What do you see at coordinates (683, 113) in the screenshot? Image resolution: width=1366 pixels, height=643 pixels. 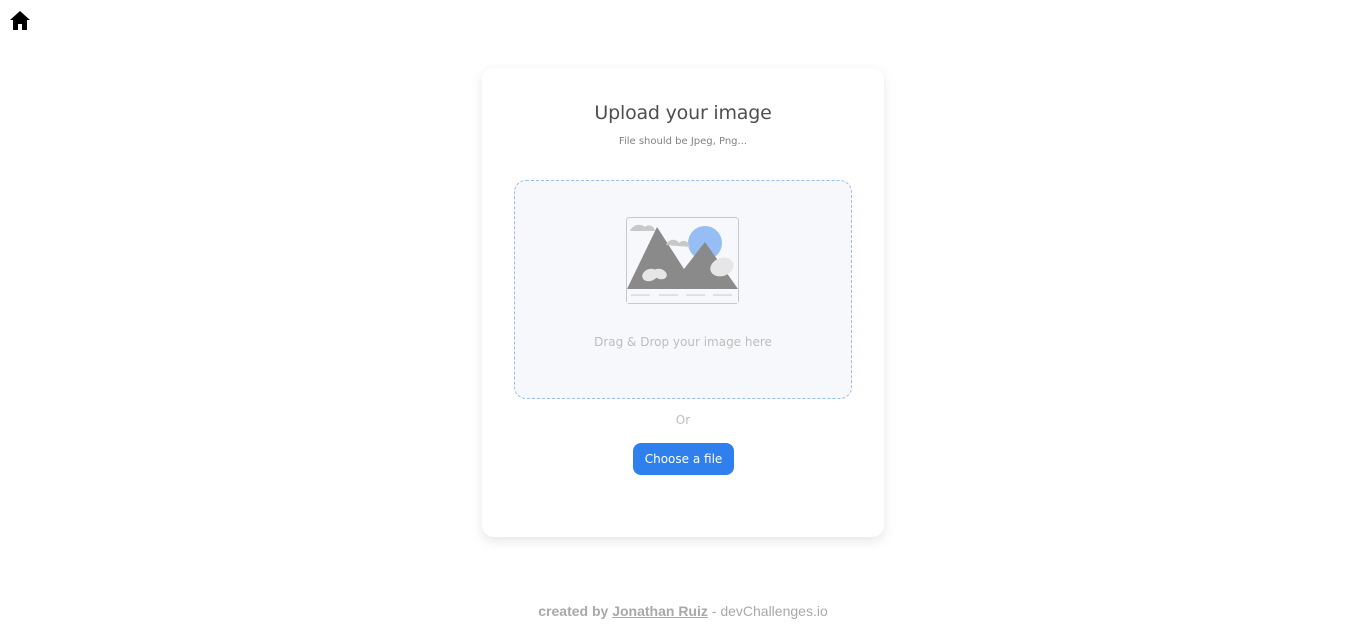 I see `page-title: Upload your image` at bounding box center [683, 113].